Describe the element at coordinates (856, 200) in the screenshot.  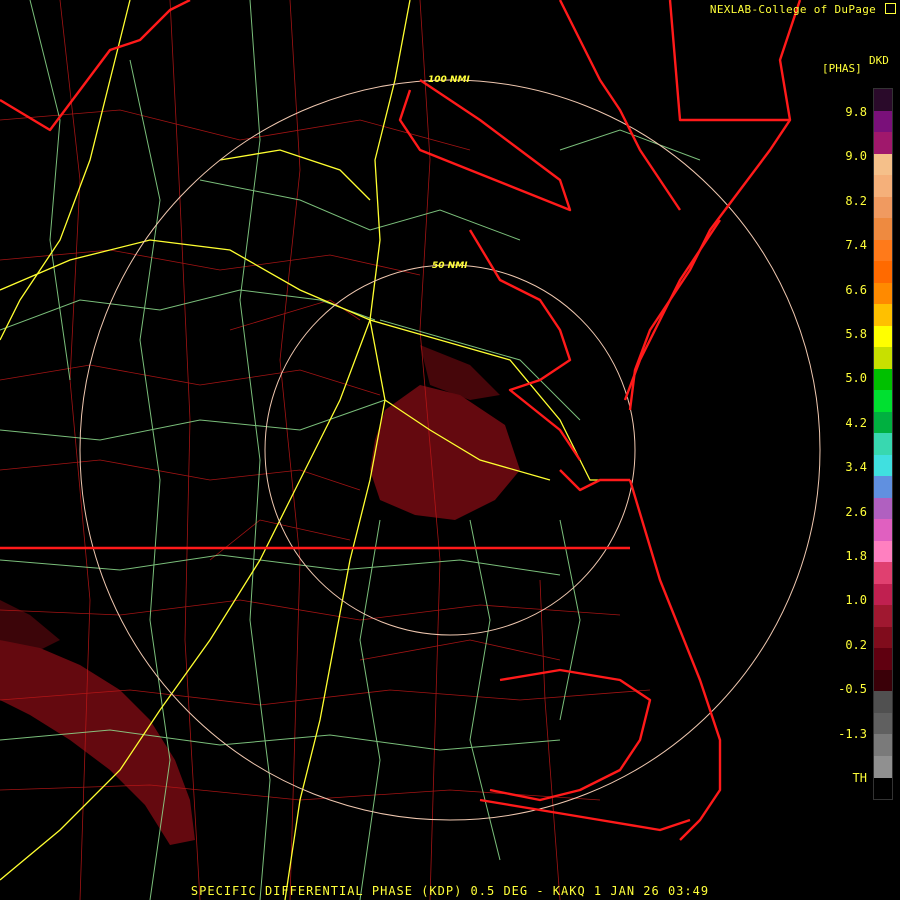
I see `color-scale-tick-label: 8.2` at that location.